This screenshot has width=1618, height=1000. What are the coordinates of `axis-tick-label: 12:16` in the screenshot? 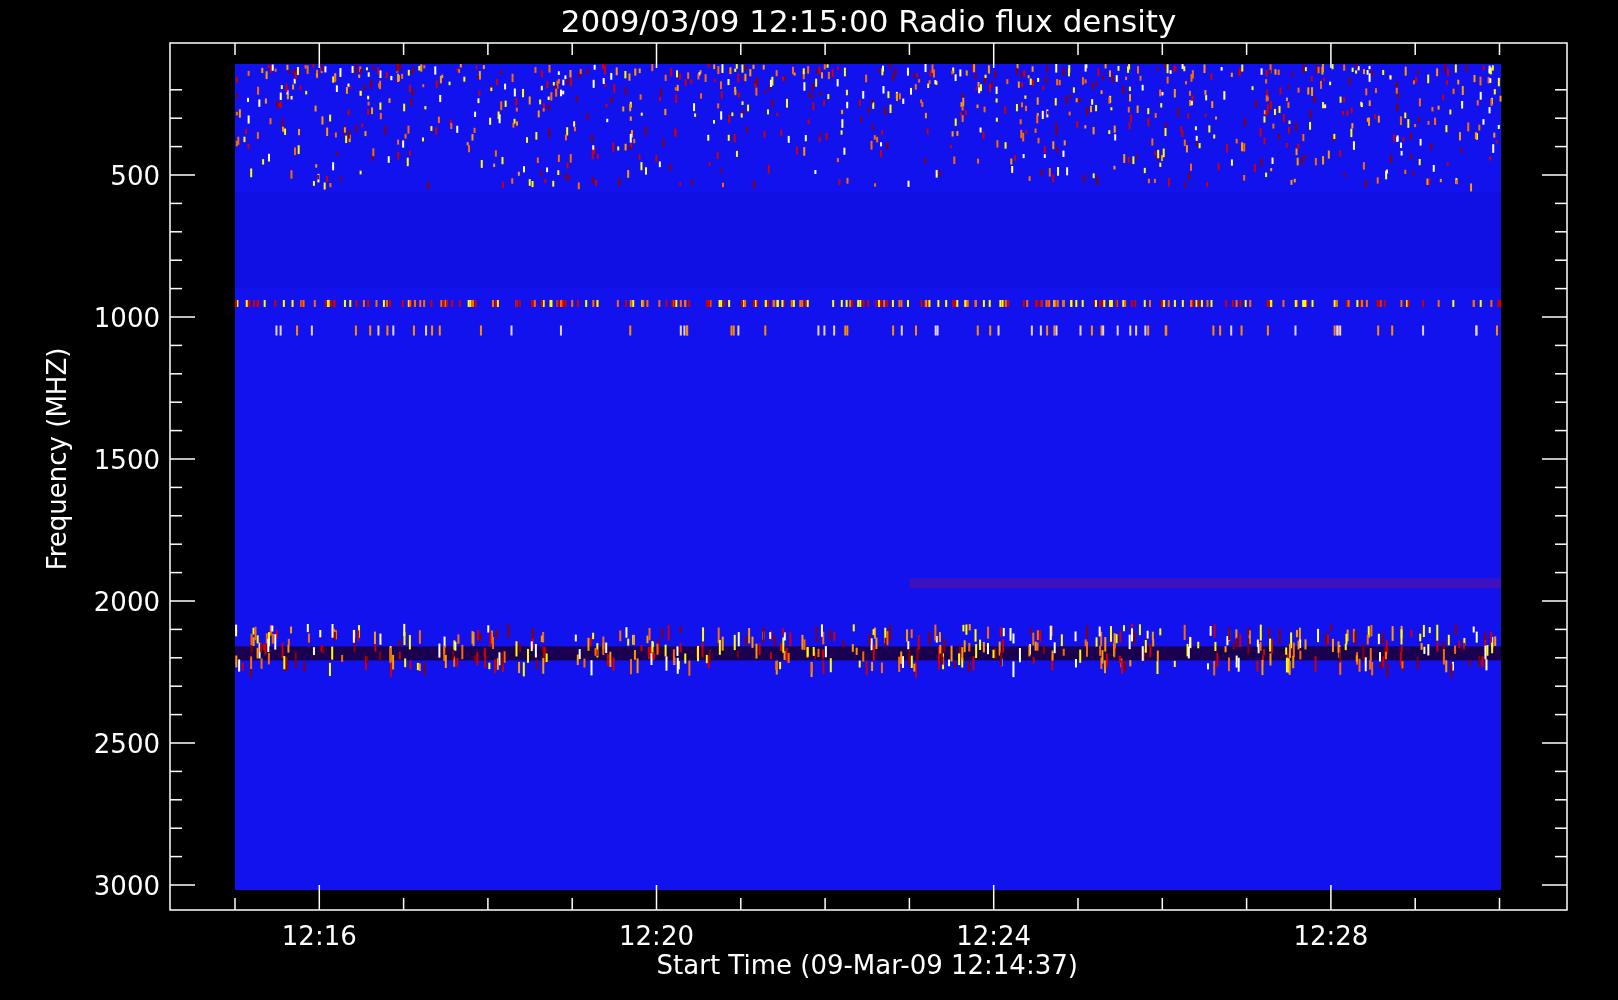 It's located at (319, 936).